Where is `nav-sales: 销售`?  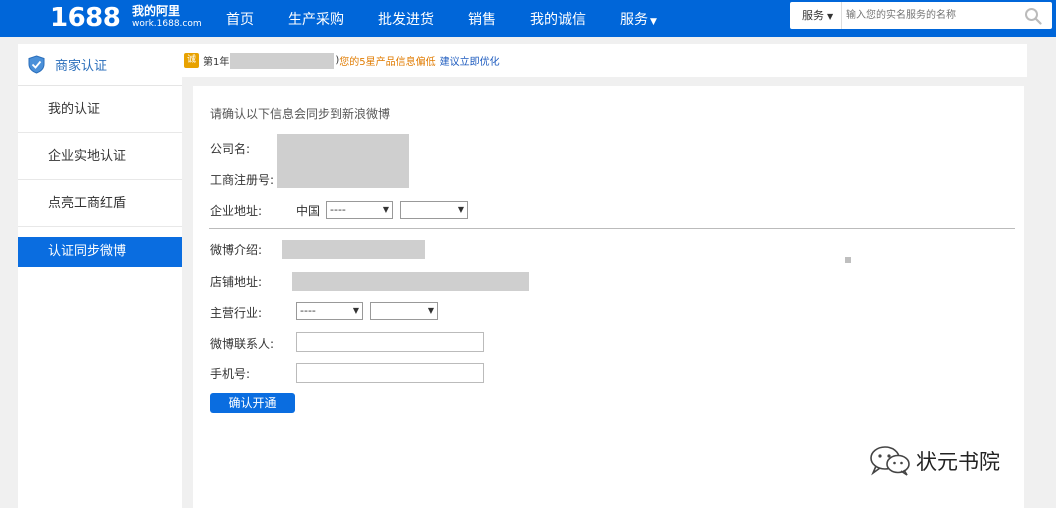
nav-sales: 销售 is located at coordinates (482, 19).